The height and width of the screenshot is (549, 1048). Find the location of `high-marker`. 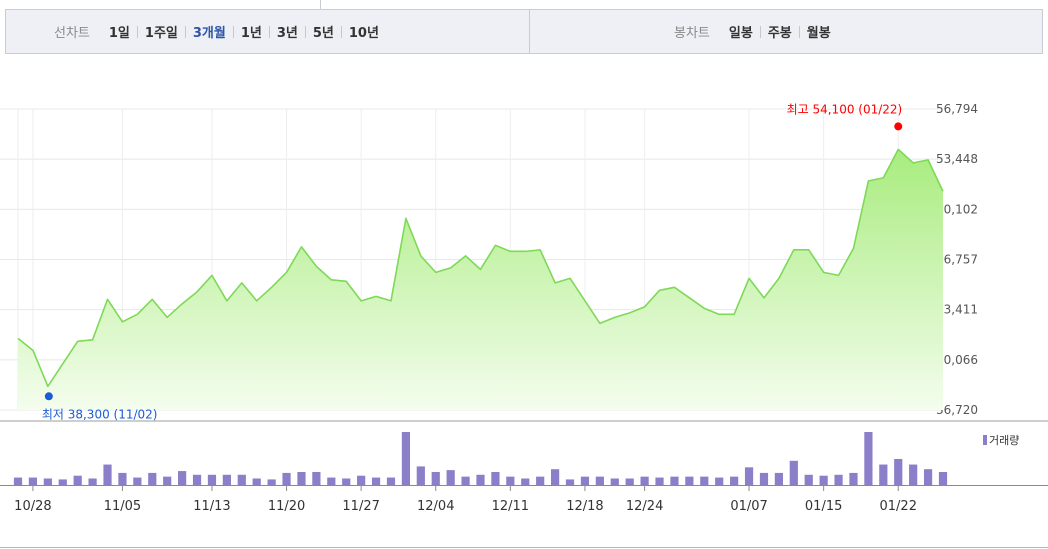

high-marker is located at coordinates (898, 126).